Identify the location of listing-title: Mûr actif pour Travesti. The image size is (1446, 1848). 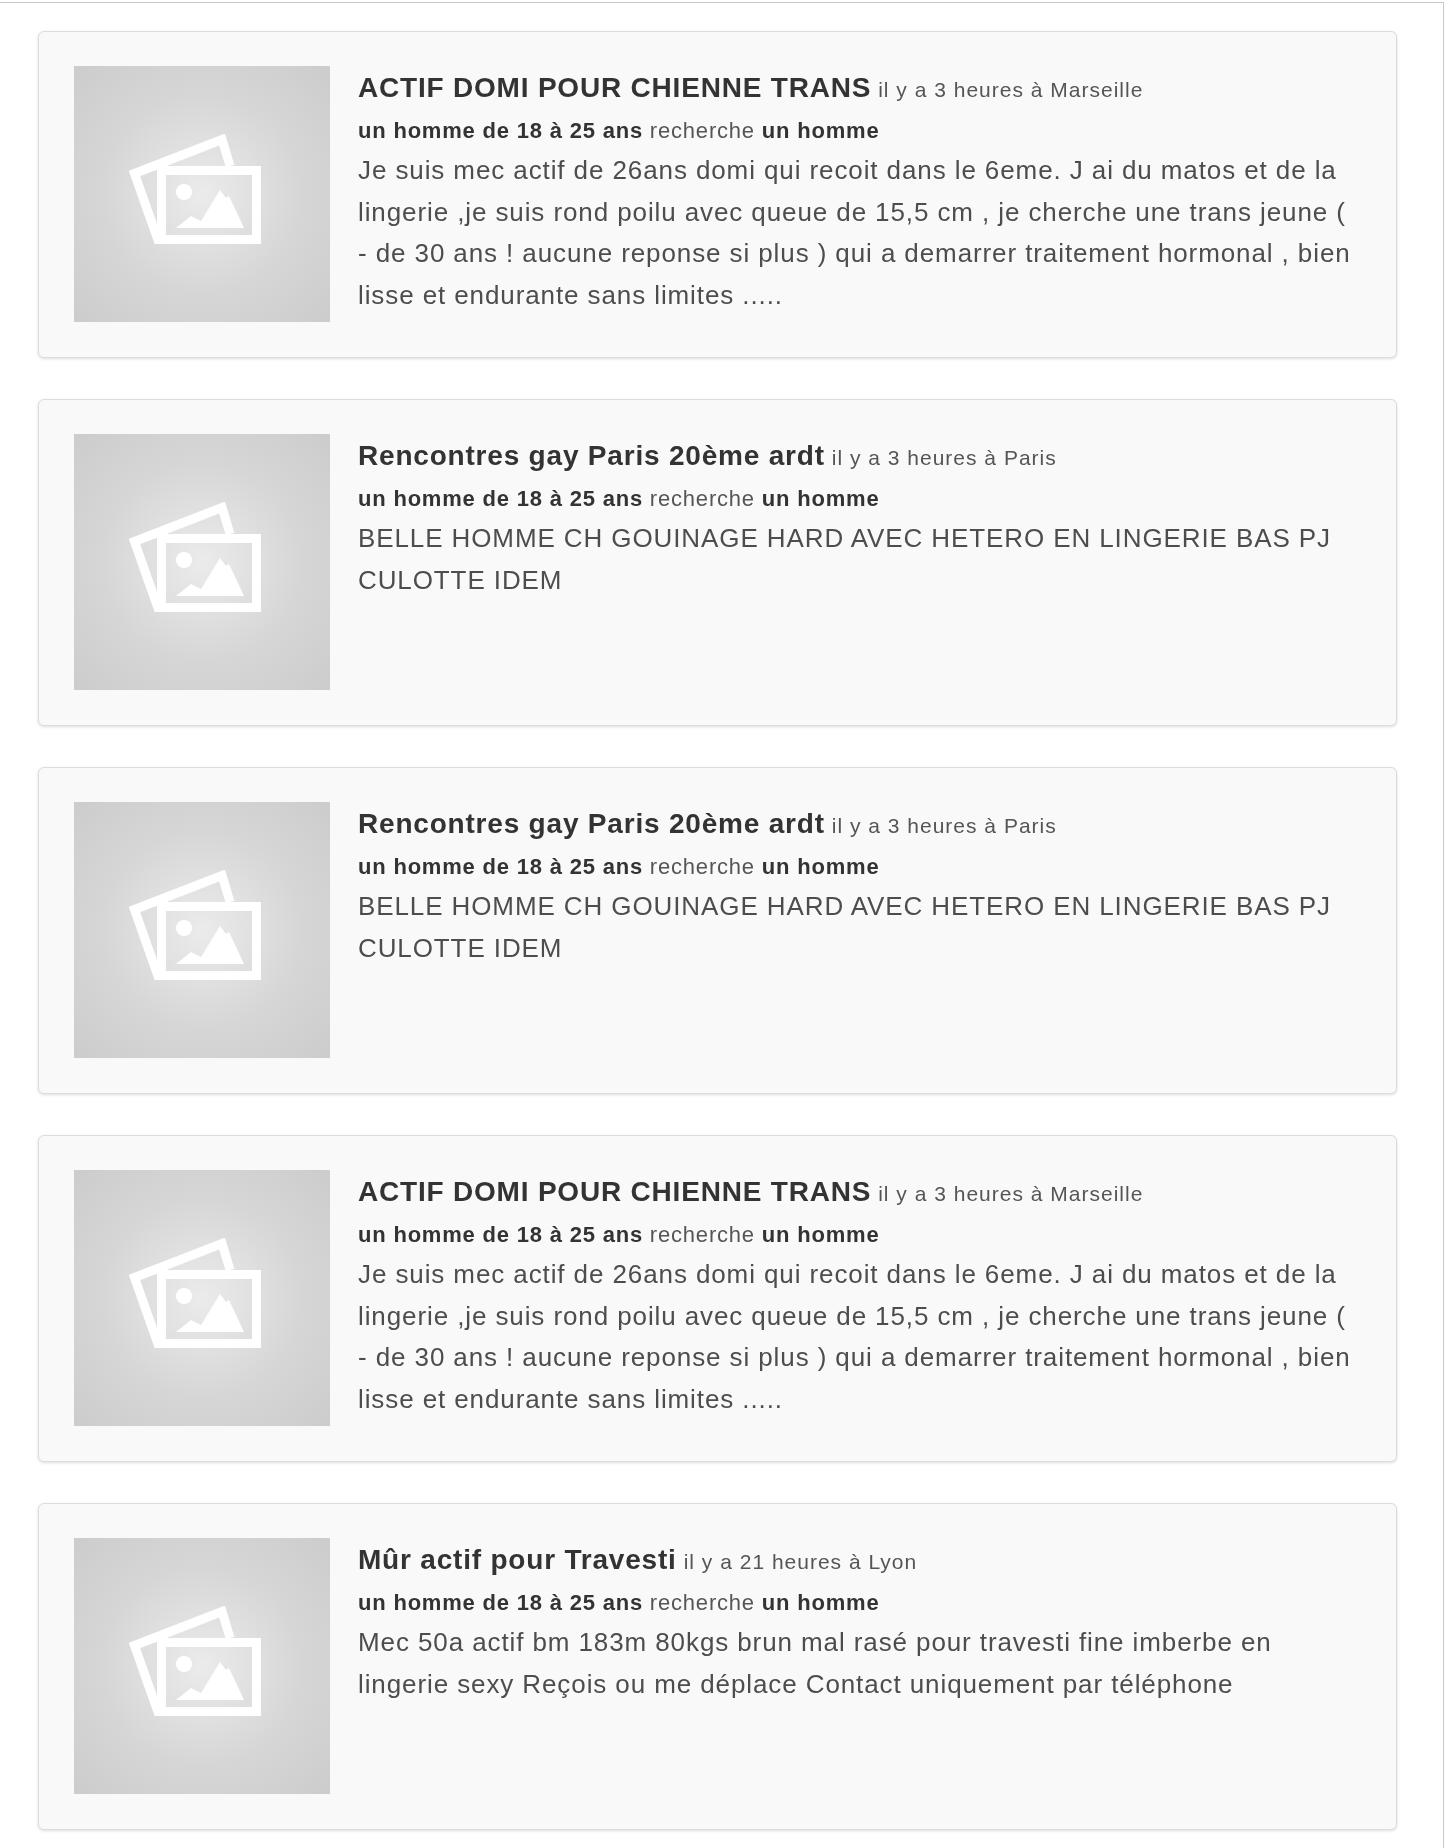
(517, 1560).